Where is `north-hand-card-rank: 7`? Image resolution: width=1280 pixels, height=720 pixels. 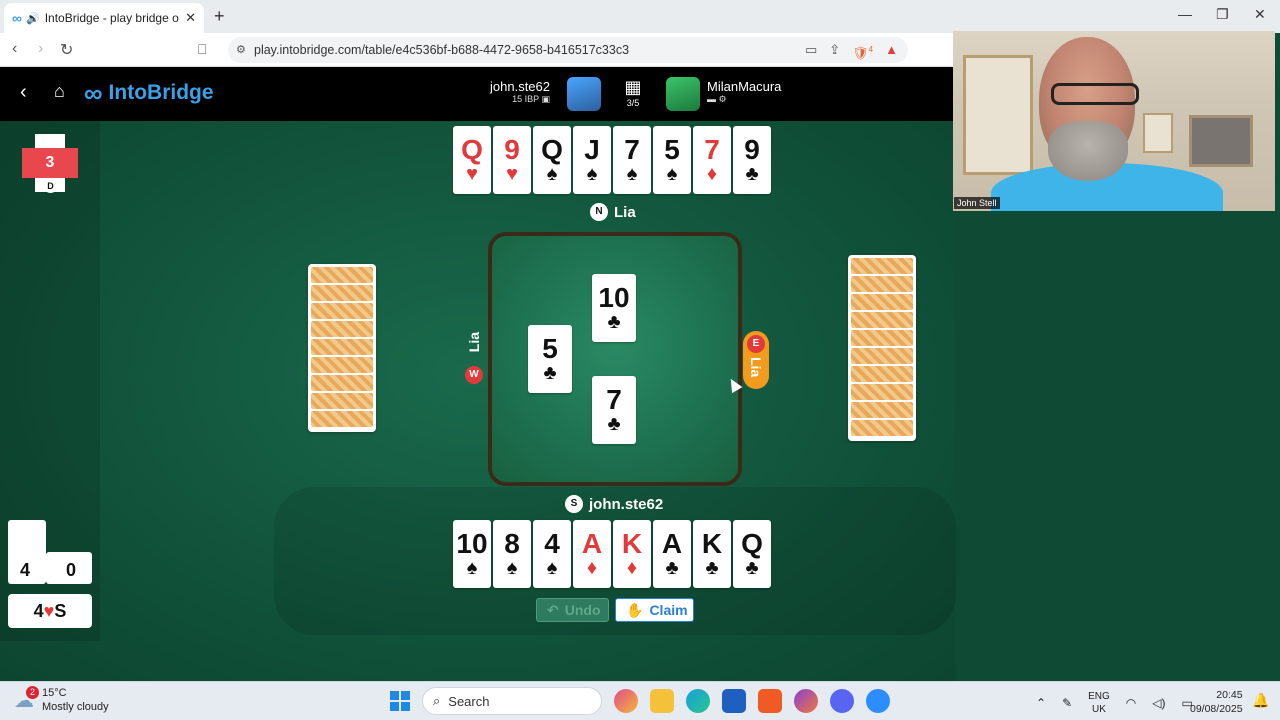
north-hand-card-rank: 7 is located at coordinates (632, 149).